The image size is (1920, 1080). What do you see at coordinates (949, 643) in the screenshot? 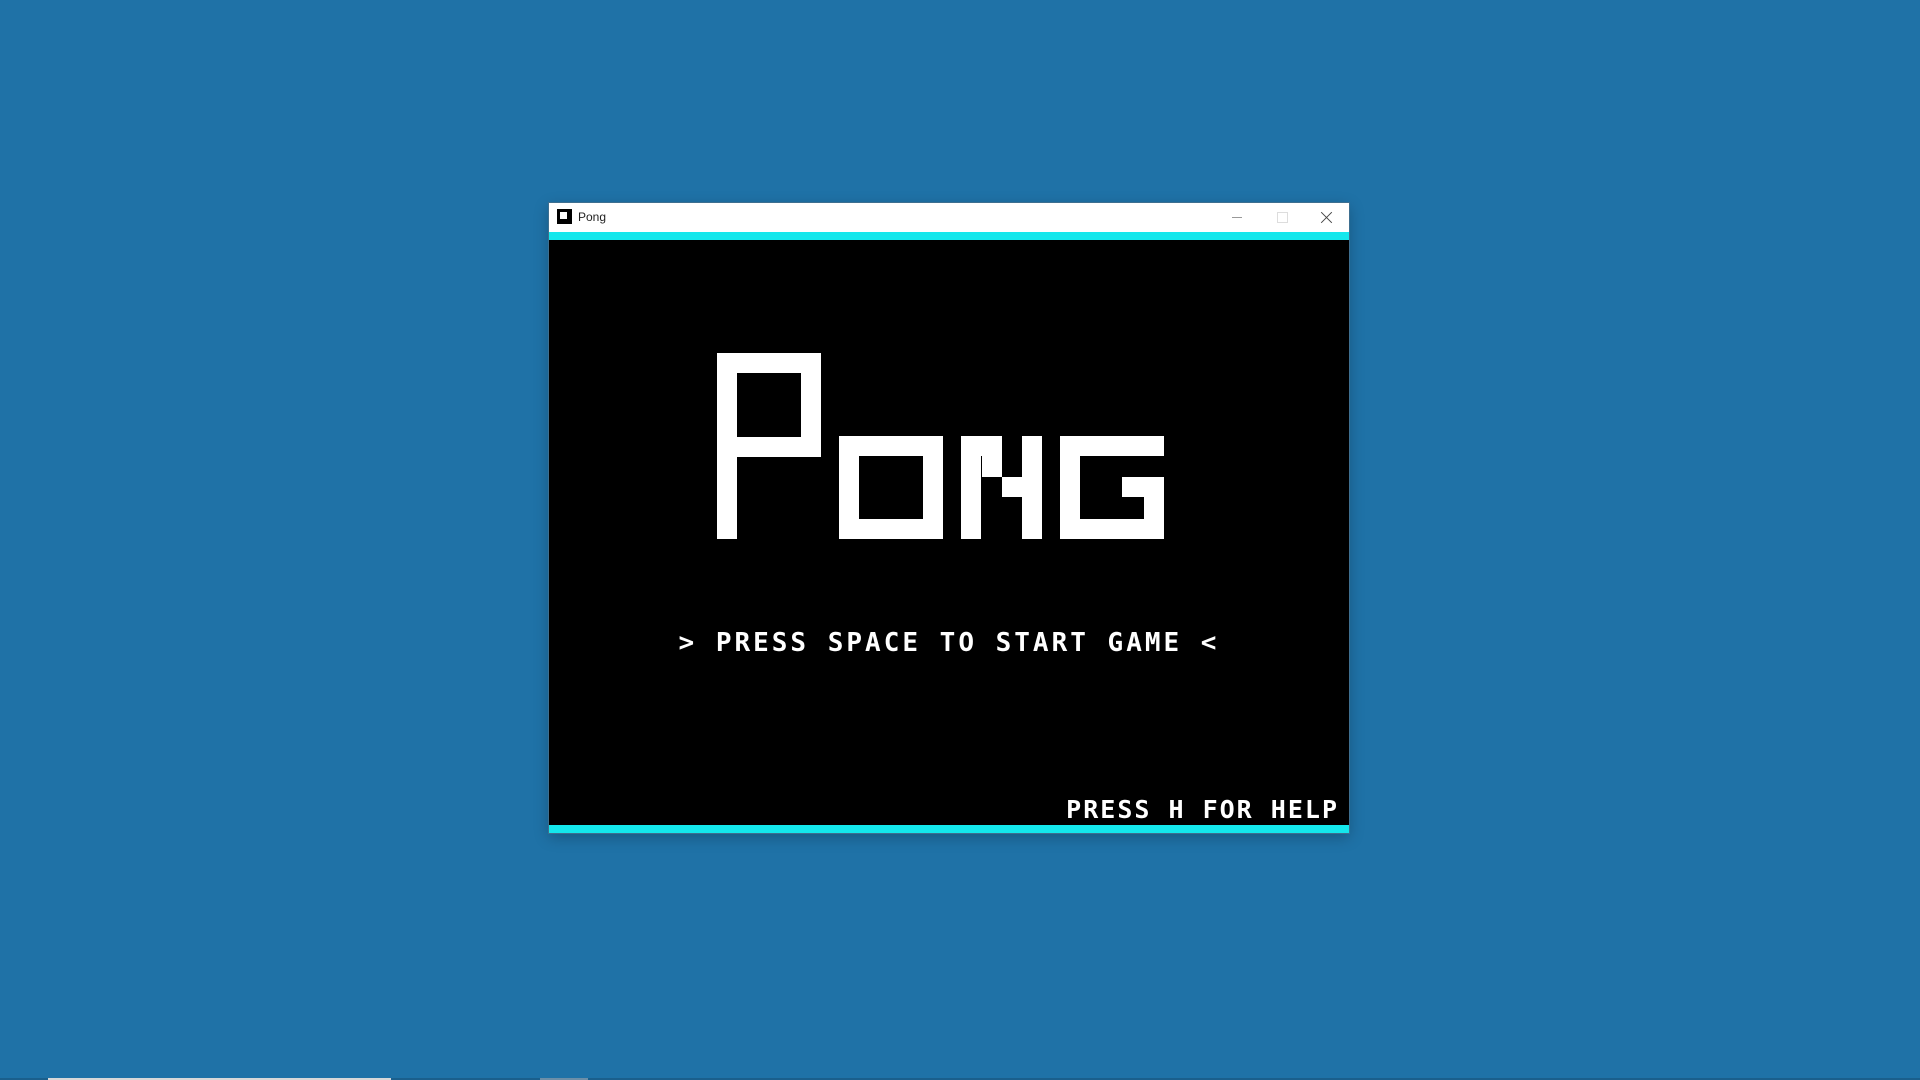
I see `start-prompt: > PRESS SPACE TO START GAME <` at bounding box center [949, 643].